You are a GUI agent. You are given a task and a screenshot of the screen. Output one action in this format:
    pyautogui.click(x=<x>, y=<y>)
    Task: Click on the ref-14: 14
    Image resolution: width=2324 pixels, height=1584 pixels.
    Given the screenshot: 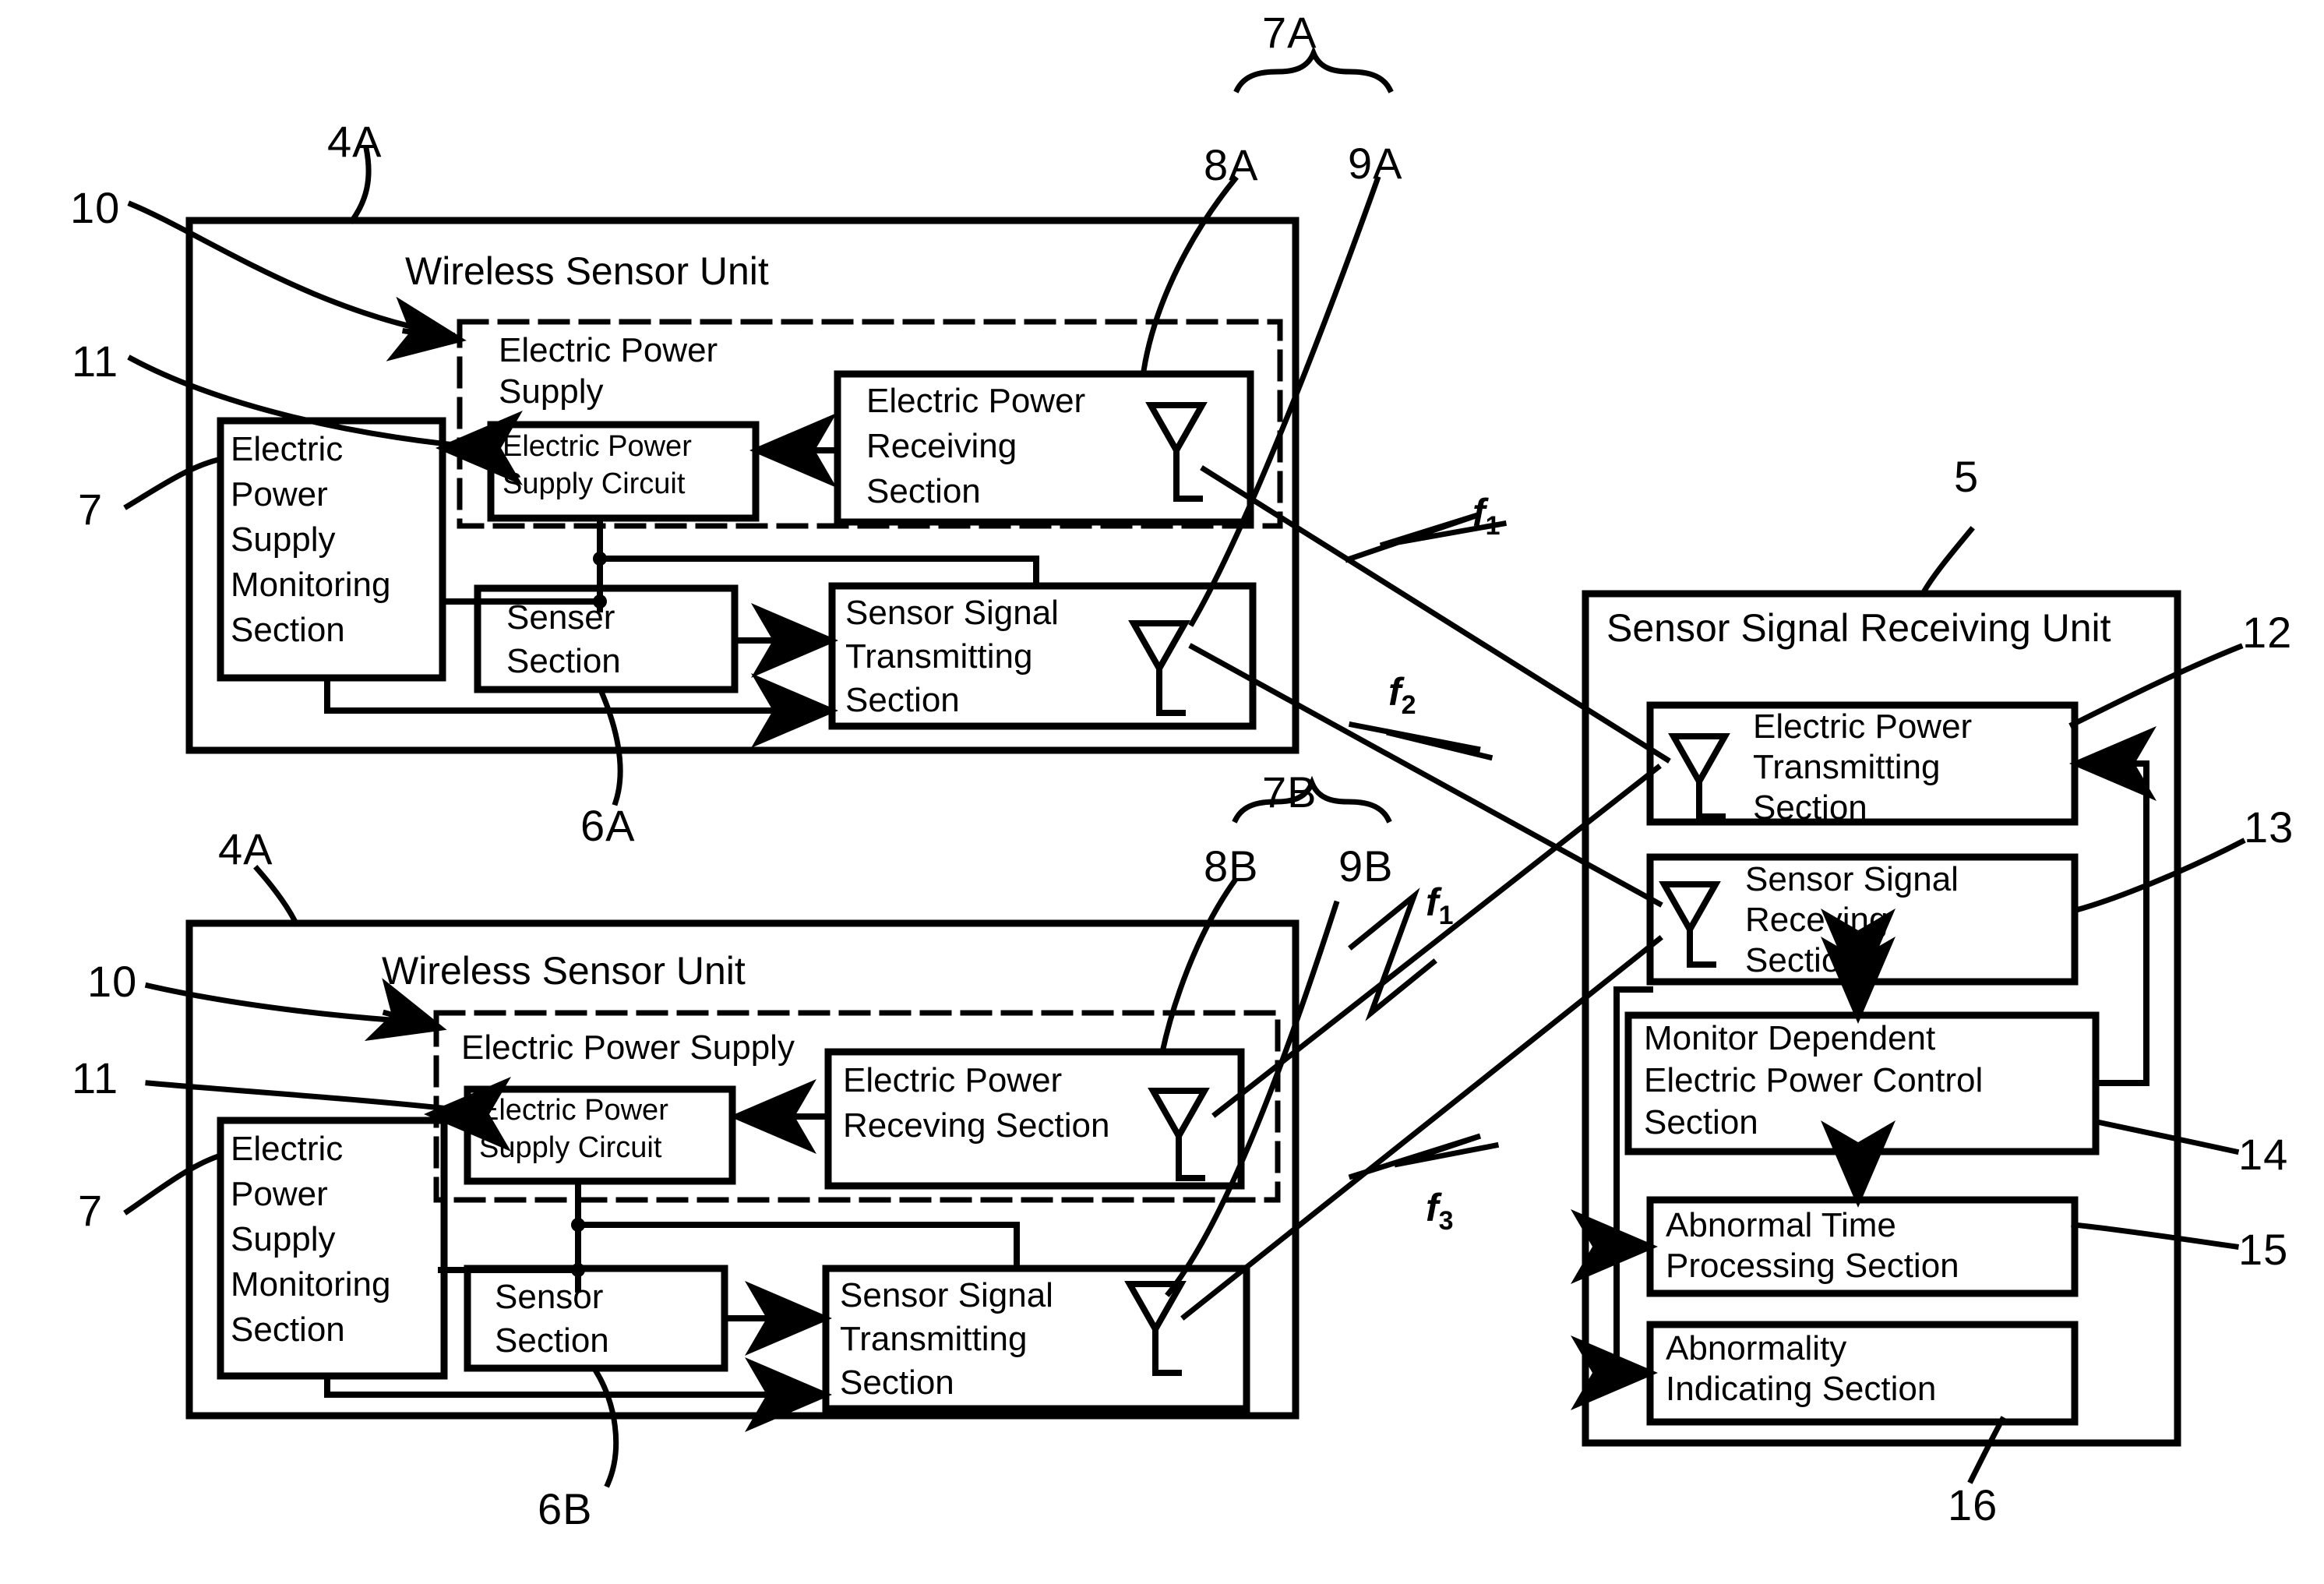 What is the action you would take?
    pyautogui.click(x=2263, y=1154)
    